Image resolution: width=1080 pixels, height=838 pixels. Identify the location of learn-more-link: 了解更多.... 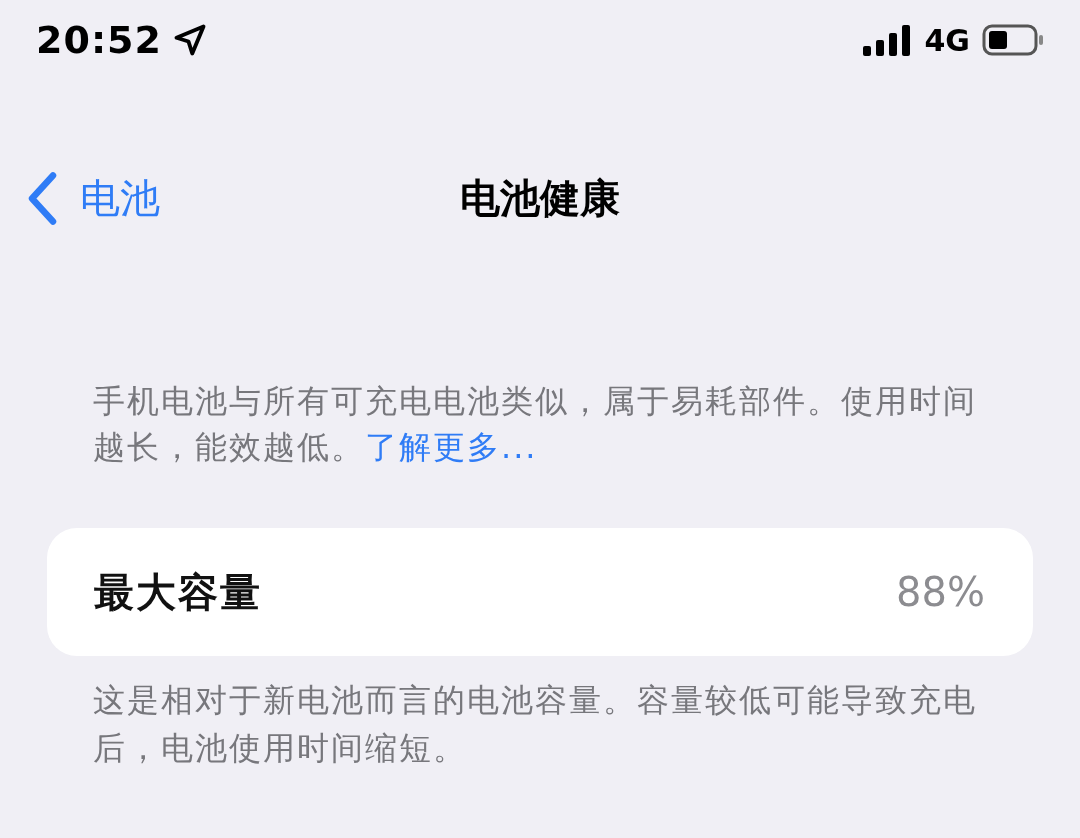
(451, 447).